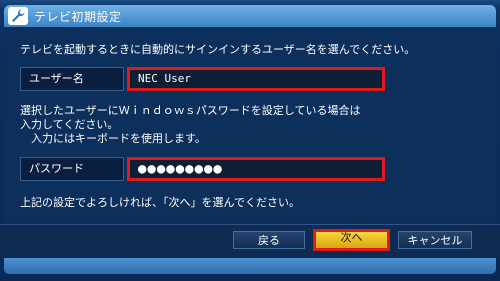  I want to click on description-line-1: 選択したユーザーにＷｉｎｄｏｗｓパスワードを設定している場合は, so click(190, 110).